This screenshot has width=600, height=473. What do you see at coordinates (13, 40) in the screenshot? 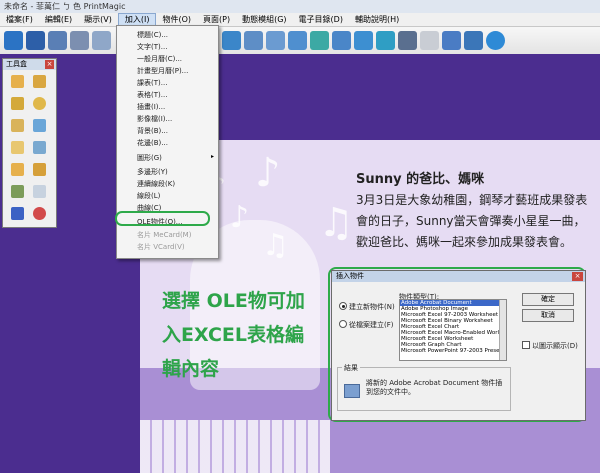
I see `new-icon` at bounding box center [13, 40].